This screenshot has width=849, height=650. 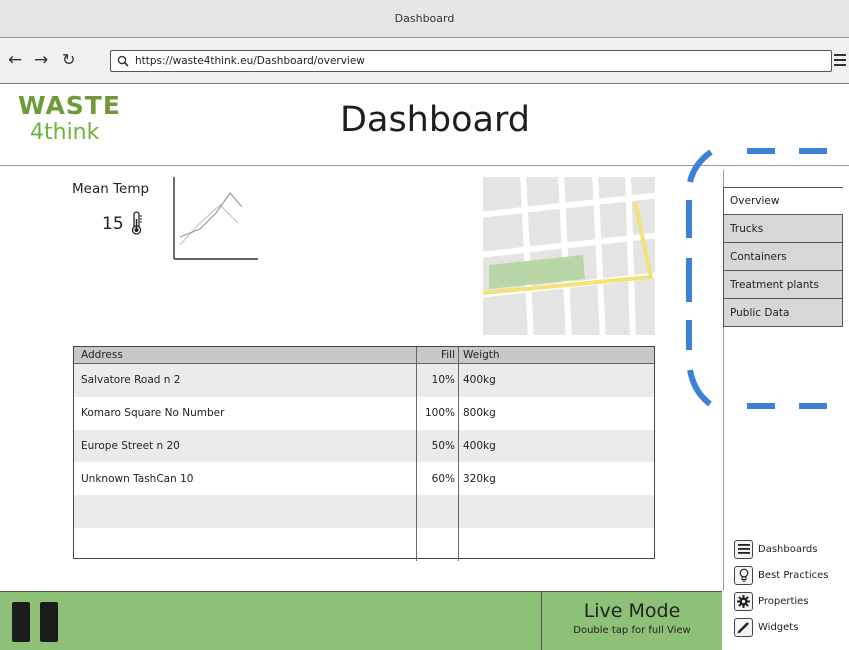 What do you see at coordinates (438, 380) in the screenshot?
I see `cell-fill: 10%` at bounding box center [438, 380].